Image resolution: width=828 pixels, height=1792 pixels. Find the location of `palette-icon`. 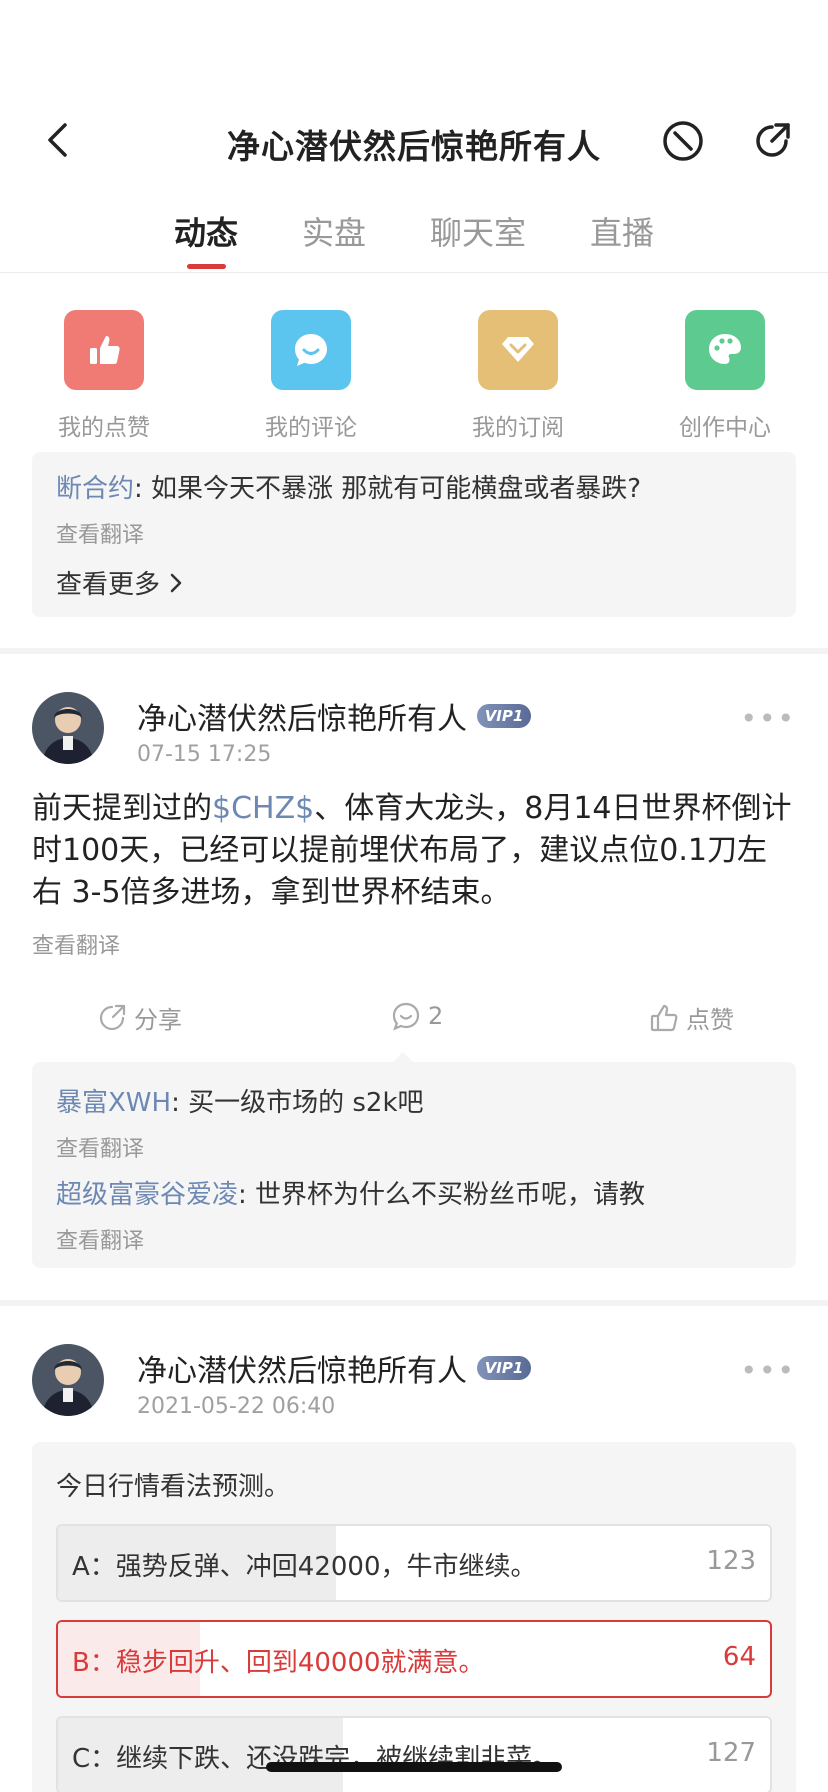

palette-icon is located at coordinates (725, 350).